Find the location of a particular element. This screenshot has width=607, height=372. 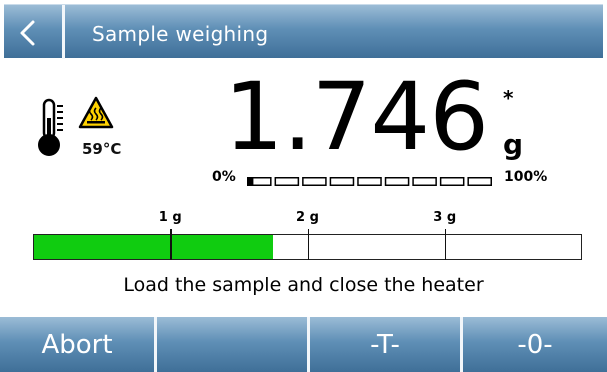

weighing-bar-tick-label: 2 g is located at coordinates (307, 217).